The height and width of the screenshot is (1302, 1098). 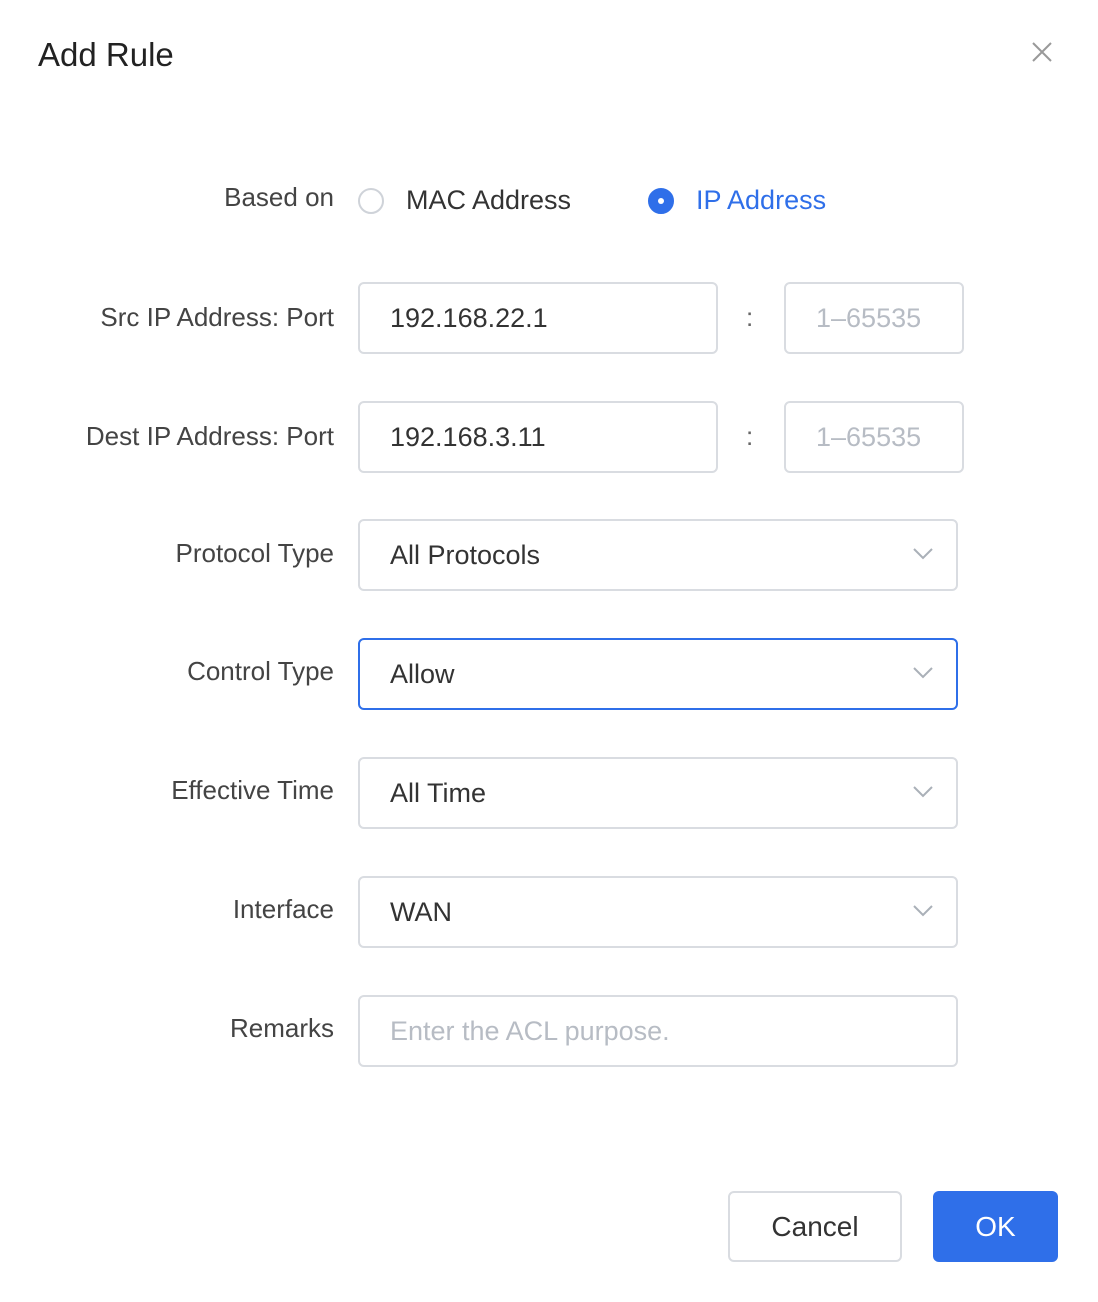 I want to click on cancel-button: Cancel, so click(x=815, y=1226).